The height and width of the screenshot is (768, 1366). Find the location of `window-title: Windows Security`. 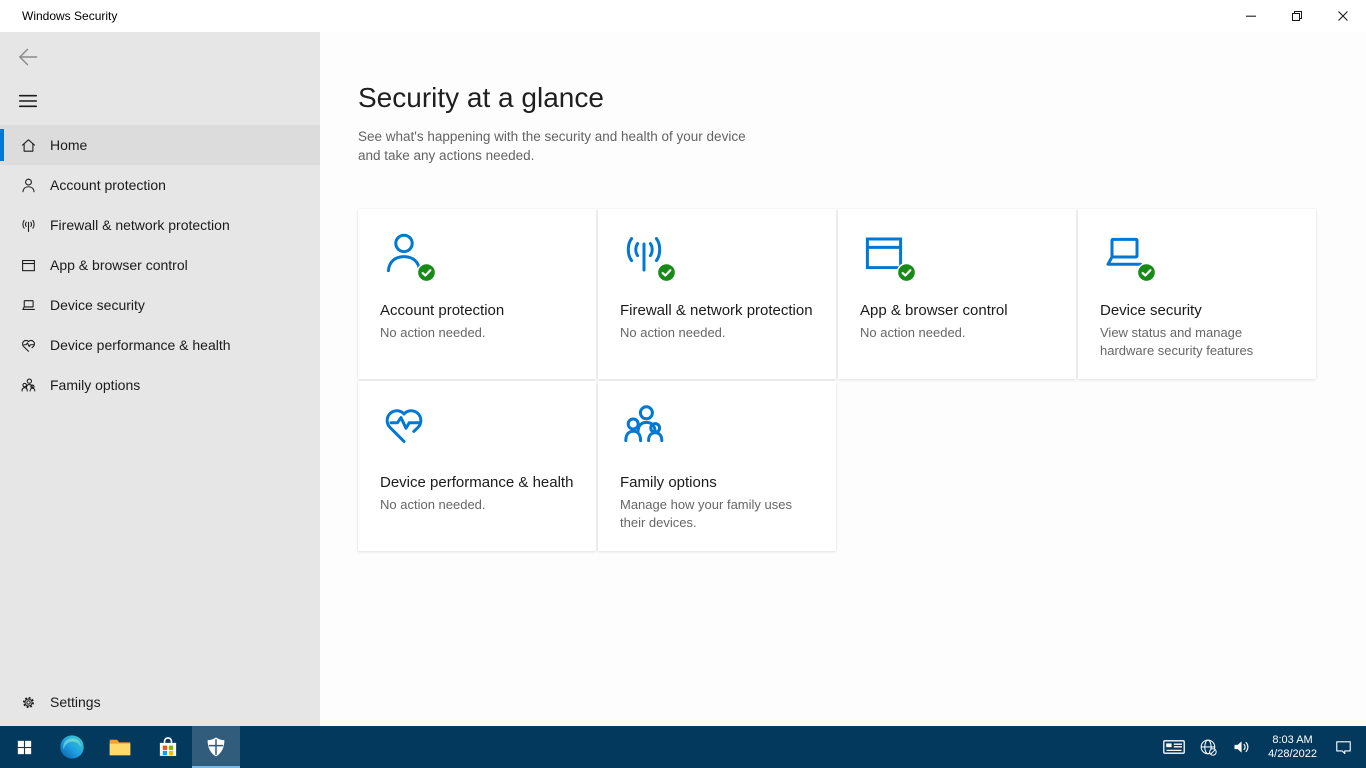

window-title: Windows Security is located at coordinates (70, 16).